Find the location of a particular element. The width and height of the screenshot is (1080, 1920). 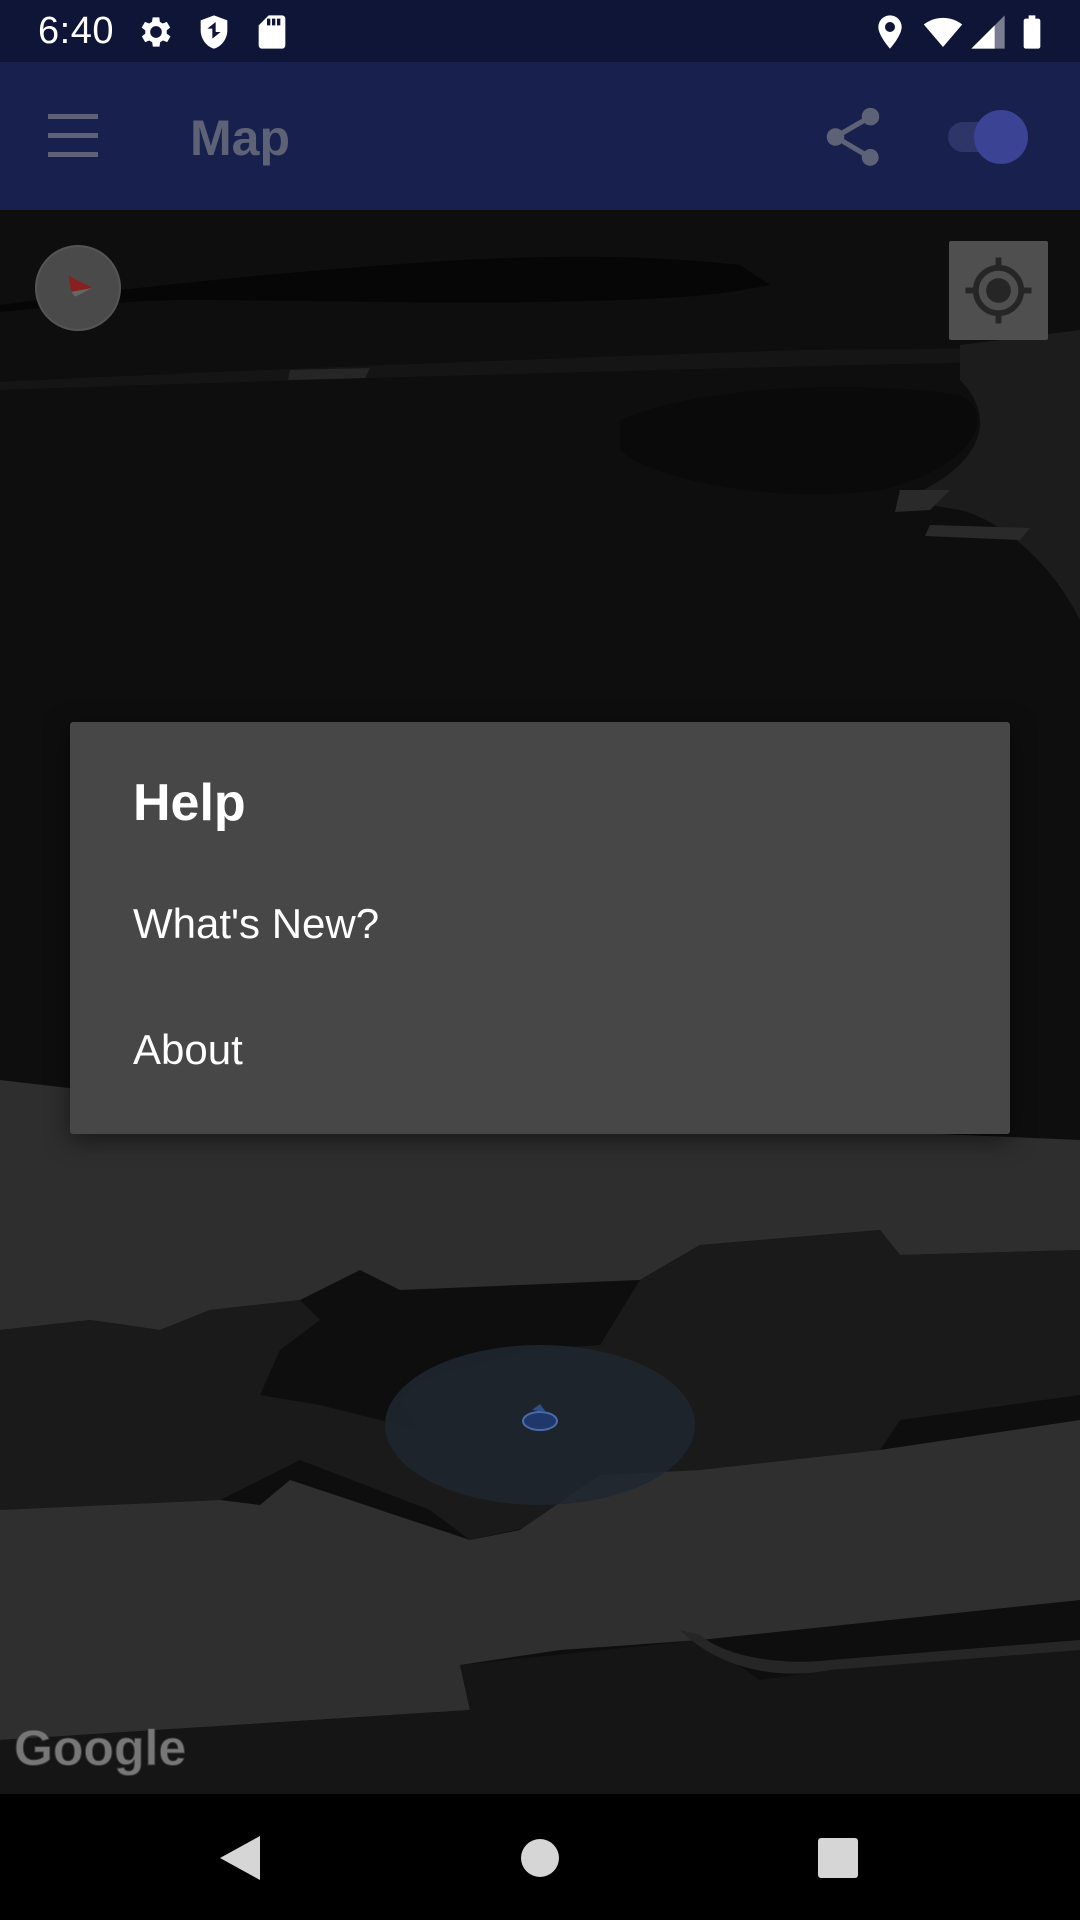

home-icon is located at coordinates (540, 1858).